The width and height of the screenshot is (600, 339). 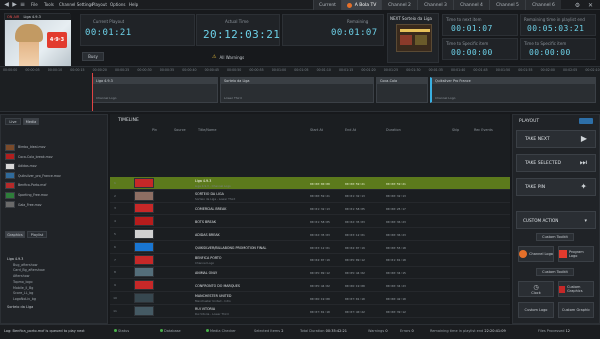 What do you see at coordinates (228, 57) in the screenshot?
I see `warnings-toggle: ⚠ All Warnings` at bounding box center [228, 57].